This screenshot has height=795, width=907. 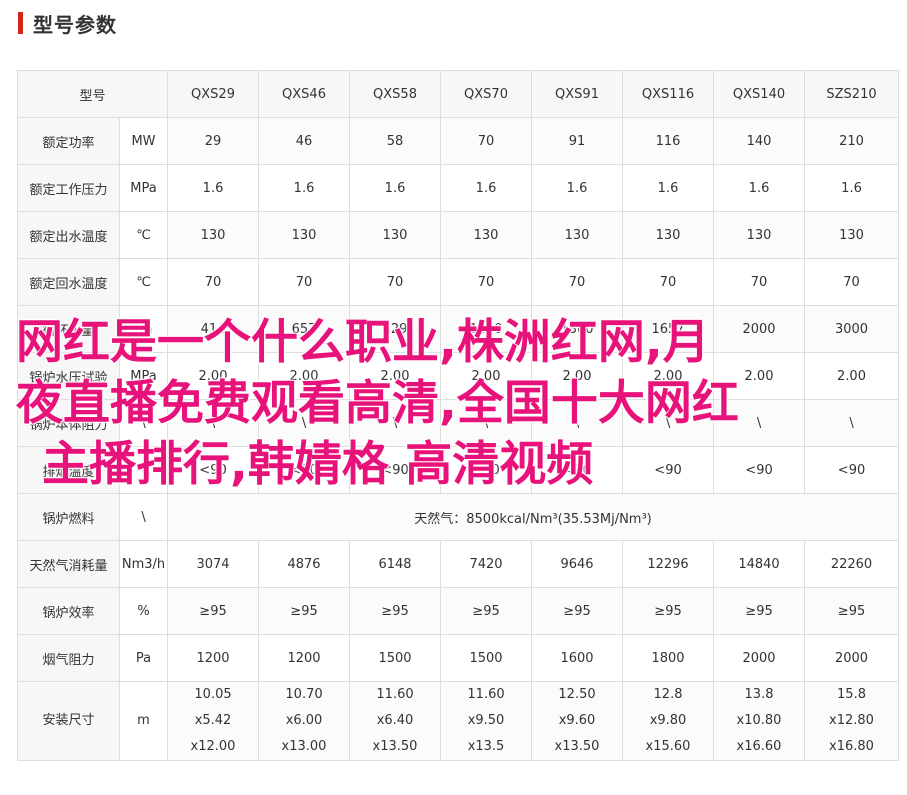 I want to click on size-value-line: x10.80, so click(x=759, y=720).